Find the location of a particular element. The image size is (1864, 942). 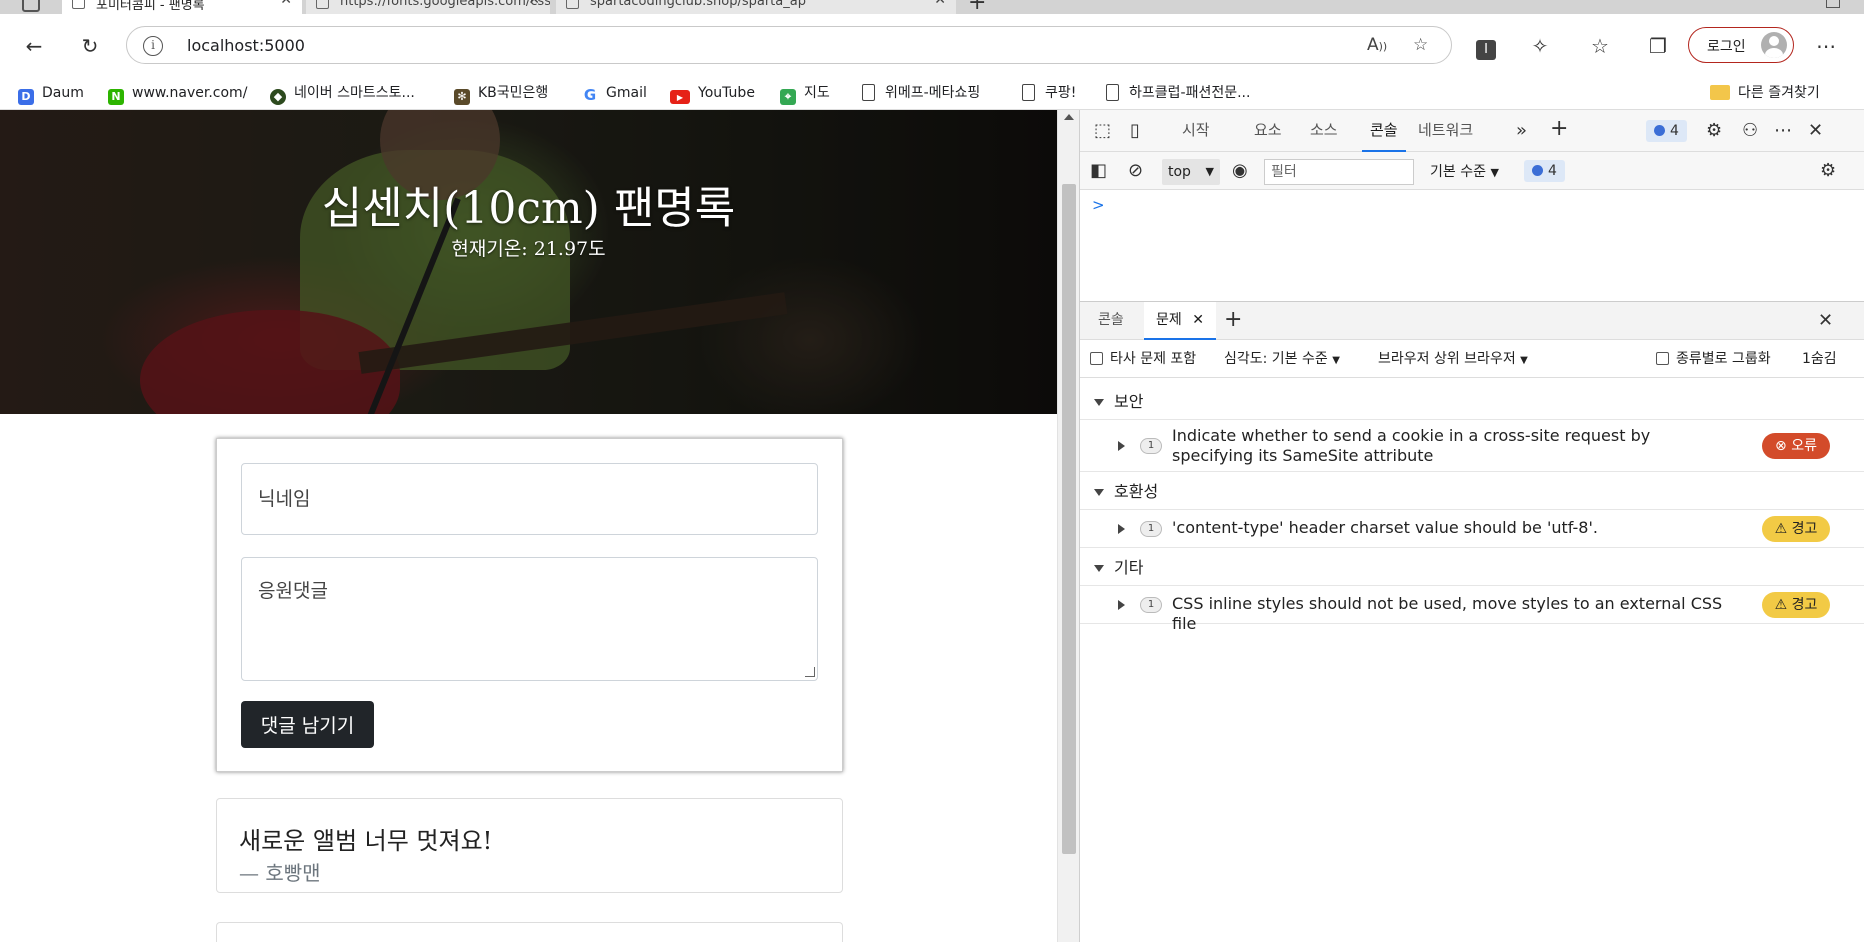

bookmark-wemakeprice: 위메프-메타쇼핑 is located at coordinates (921, 93).